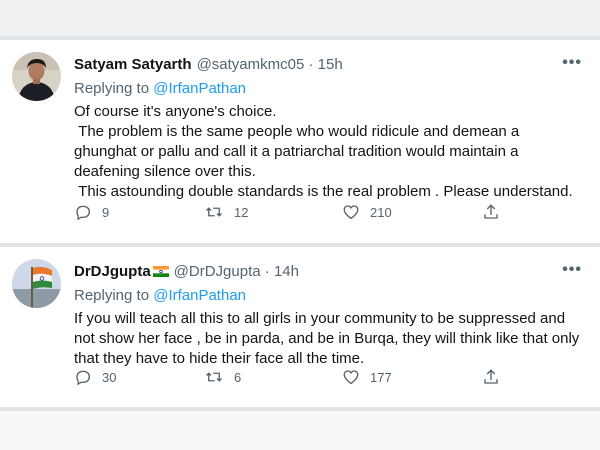 The width and height of the screenshot is (600, 450). I want to click on previous-tweet-fragment, so click(300, 18).